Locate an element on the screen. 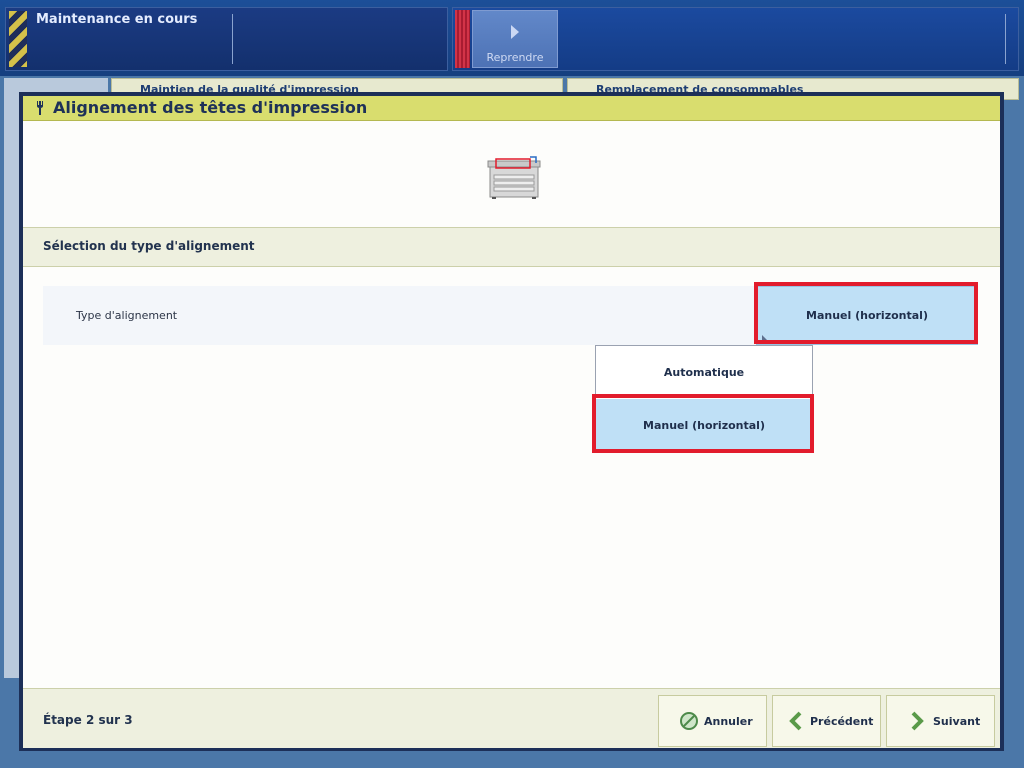  alignment-type-label: Type d'alignement is located at coordinates (127, 315).